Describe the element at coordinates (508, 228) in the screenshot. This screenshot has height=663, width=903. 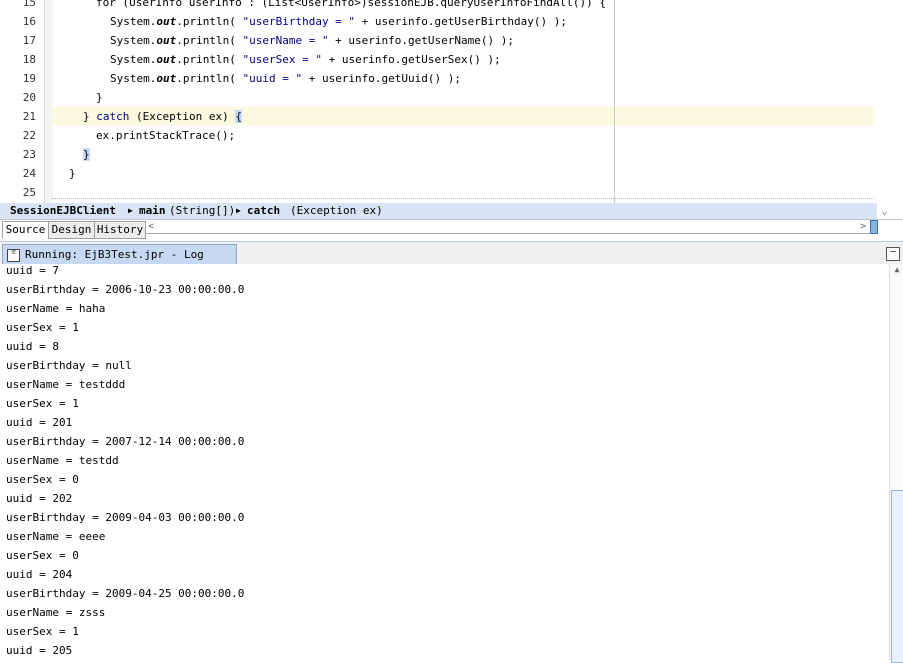
I see `editor-horizontal-scrollbar` at that location.